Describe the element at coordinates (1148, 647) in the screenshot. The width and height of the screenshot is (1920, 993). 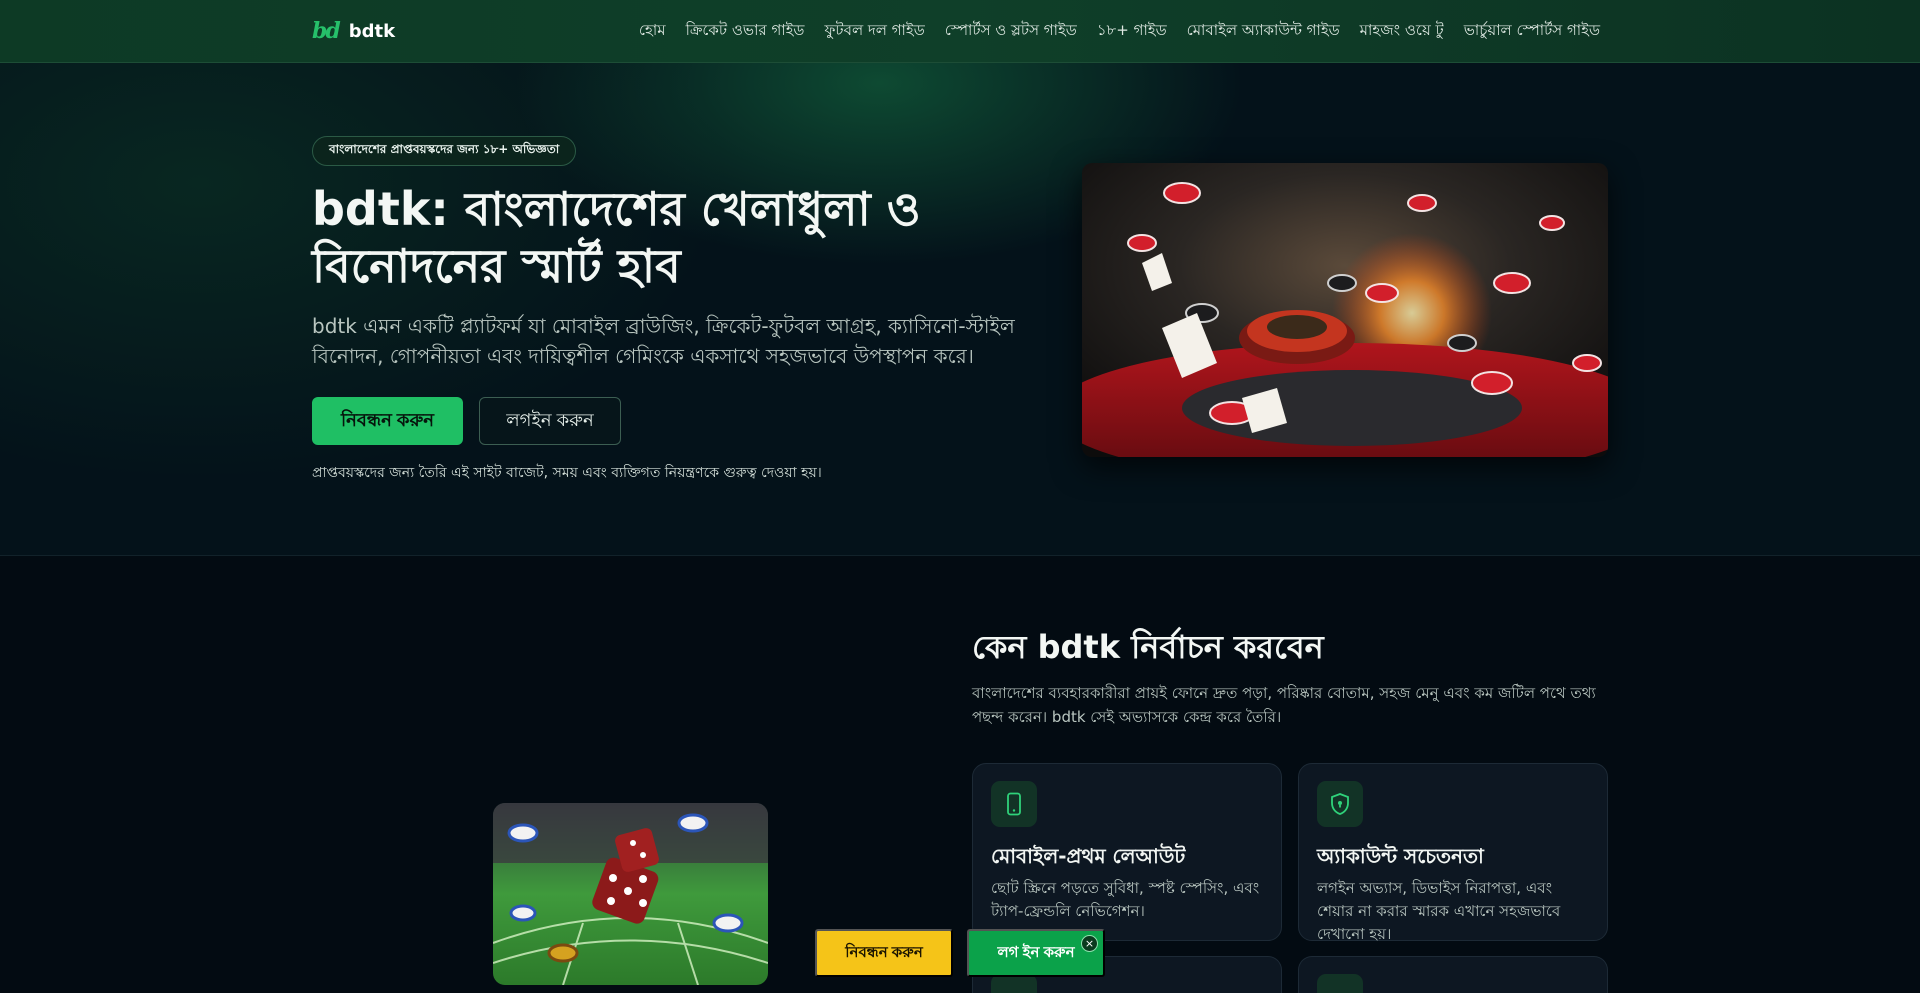
I see `why-section-title: কেন bdtk নির্বাচন করবেন` at that location.